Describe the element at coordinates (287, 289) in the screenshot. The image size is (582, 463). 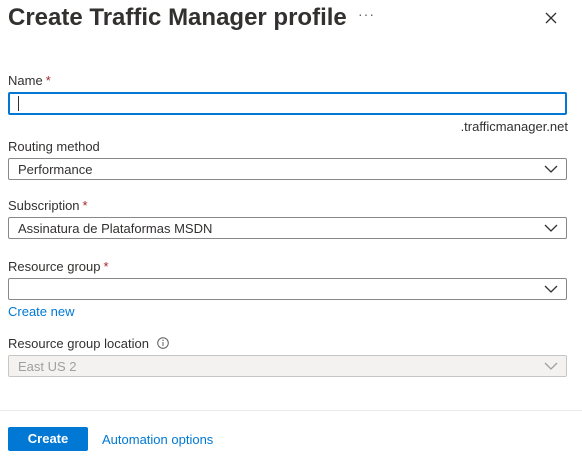
I see `resource-group-select` at that location.